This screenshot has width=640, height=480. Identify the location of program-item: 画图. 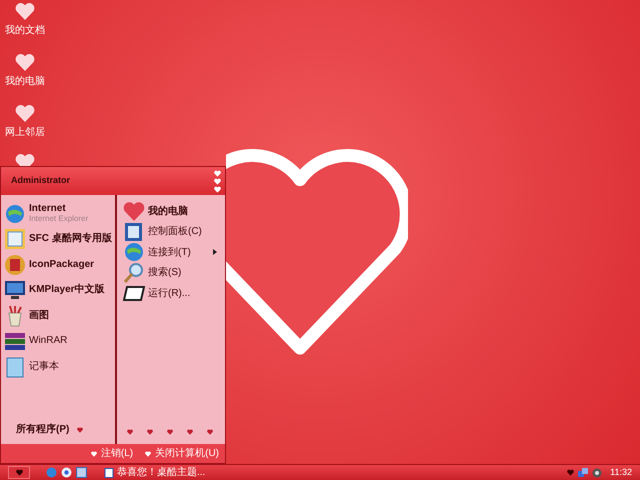
(59, 315).